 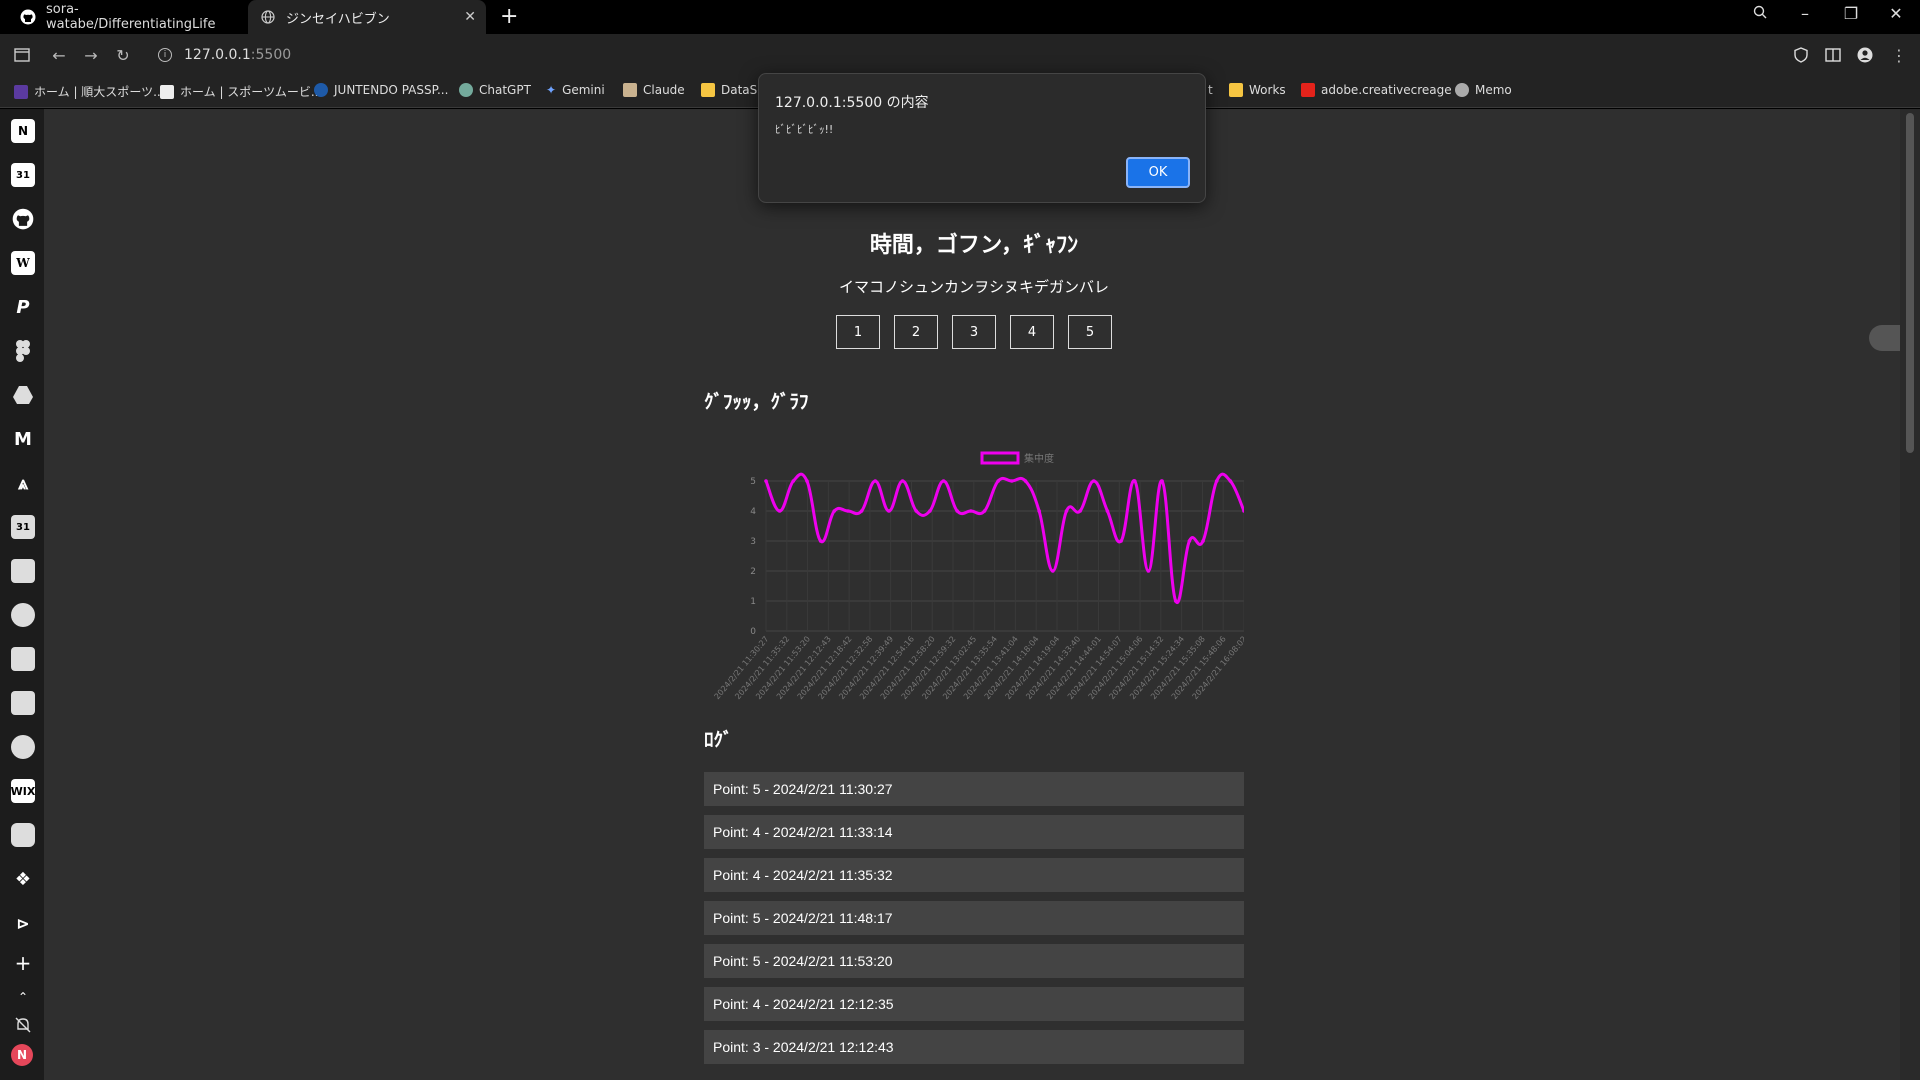 I want to click on forward-icon: →, so click(x=91, y=55).